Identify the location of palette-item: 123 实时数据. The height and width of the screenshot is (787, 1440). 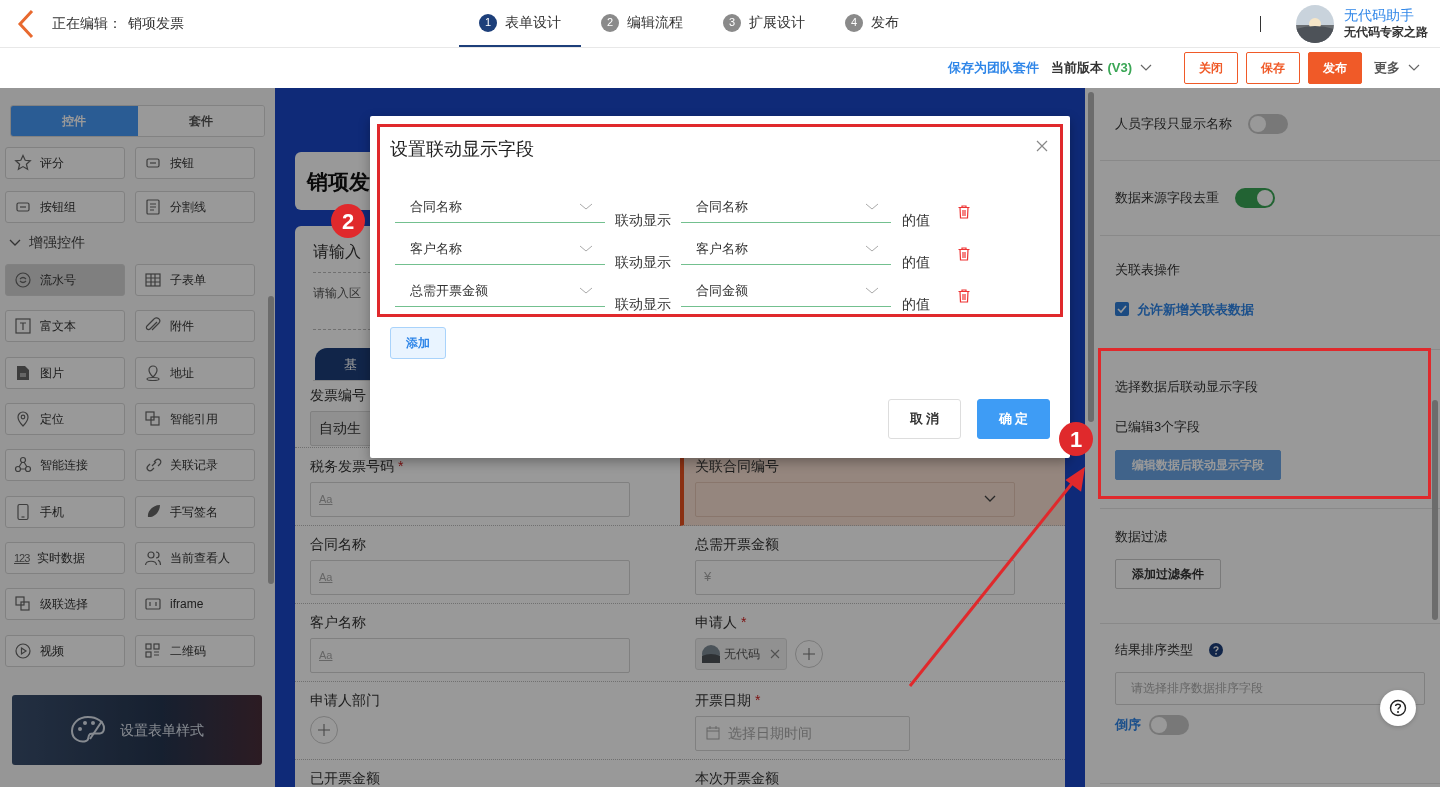
(65, 557).